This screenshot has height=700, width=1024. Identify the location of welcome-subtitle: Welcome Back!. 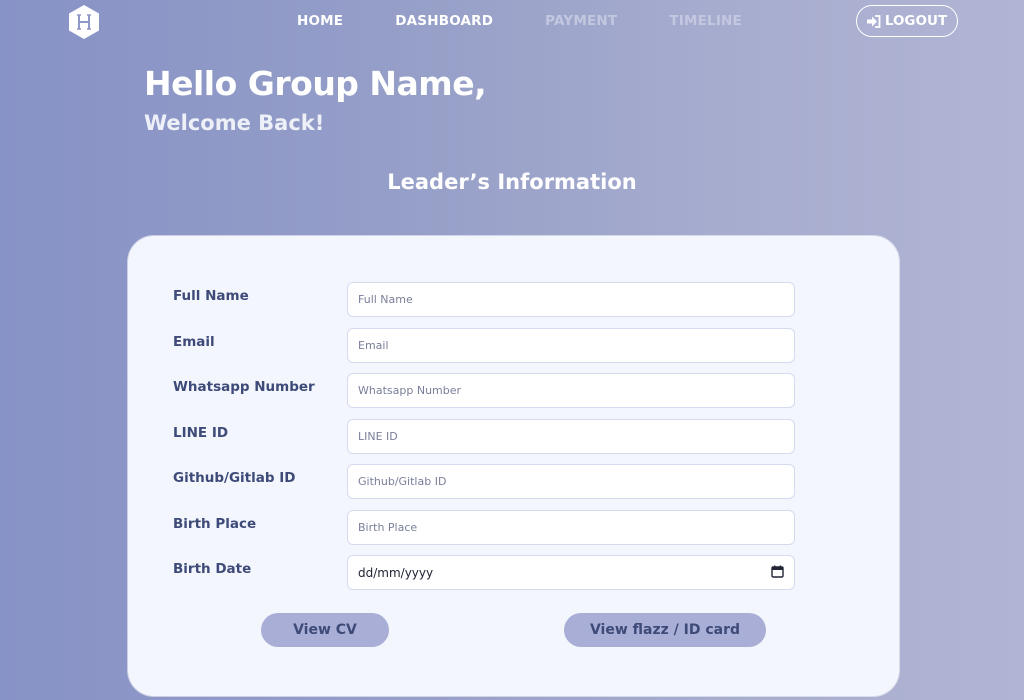
(234, 123).